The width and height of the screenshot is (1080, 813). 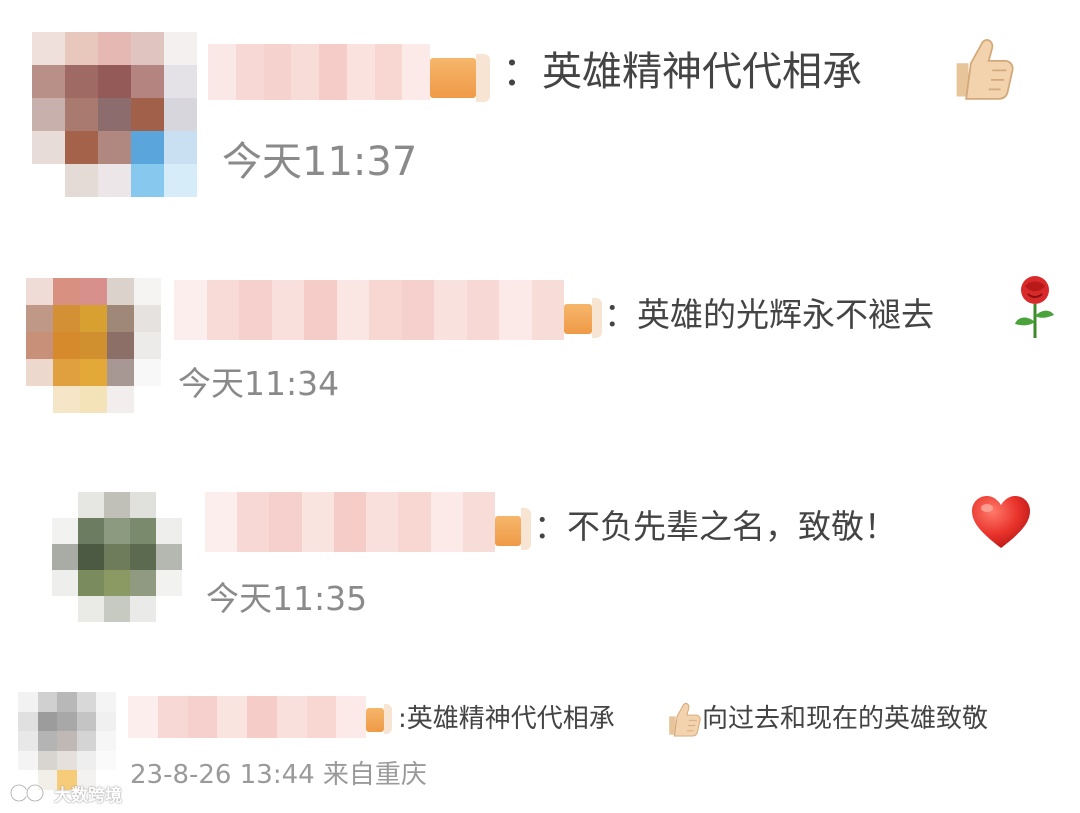 I want to click on comment-text: ：英雄的光辉永不褪去, so click(x=769, y=314).